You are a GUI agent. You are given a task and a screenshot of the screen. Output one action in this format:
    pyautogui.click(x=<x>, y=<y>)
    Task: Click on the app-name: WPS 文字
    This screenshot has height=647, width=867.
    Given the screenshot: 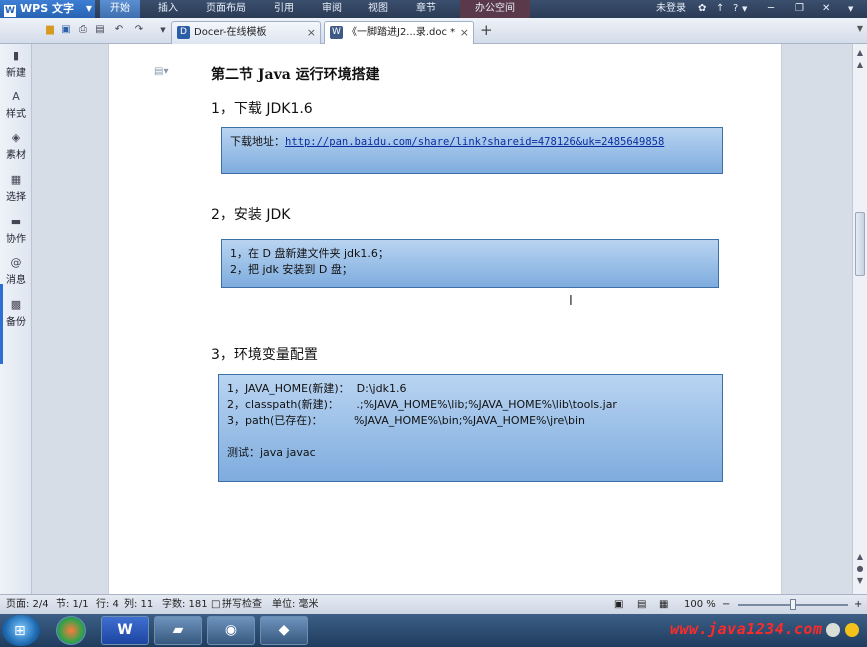 What is the action you would take?
    pyautogui.click(x=47, y=8)
    